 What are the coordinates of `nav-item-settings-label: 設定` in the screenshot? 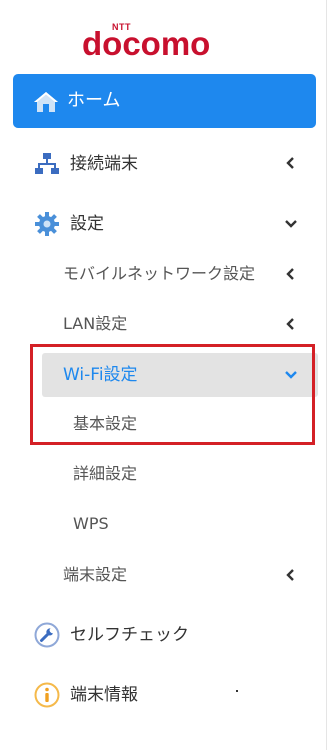 It's located at (87, 224).